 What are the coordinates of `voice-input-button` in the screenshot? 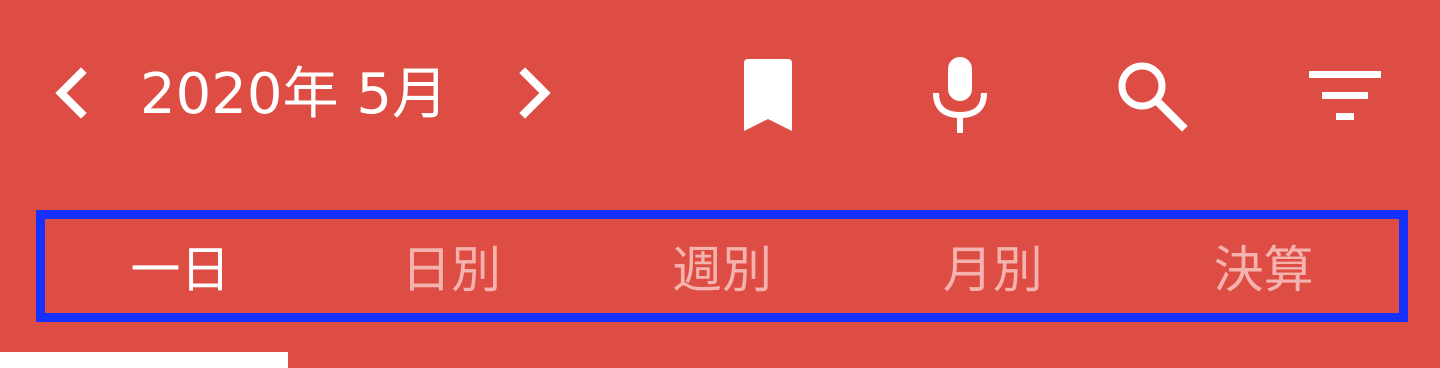 It's located at (960, 95).